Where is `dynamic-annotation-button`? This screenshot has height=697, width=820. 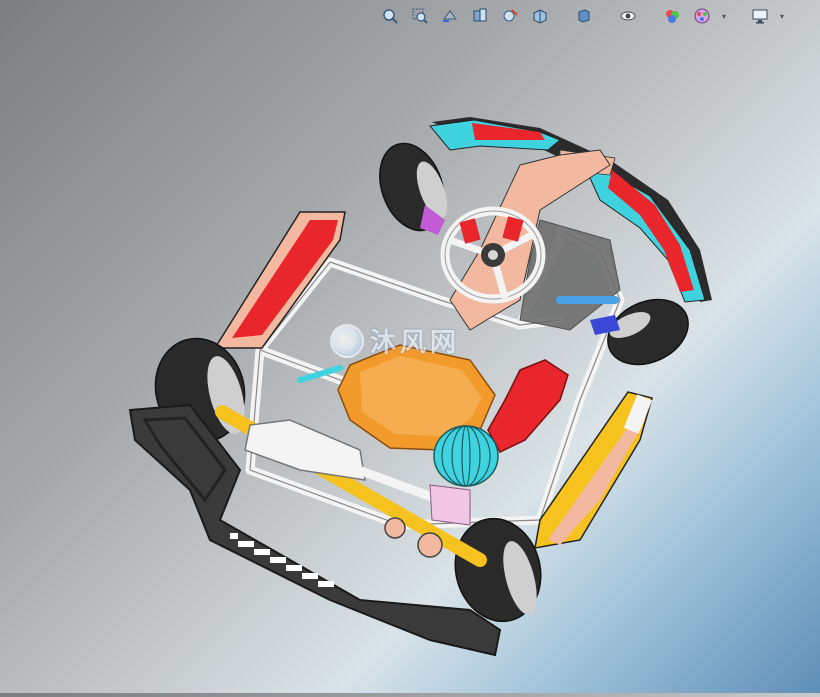 dynamic-annotation-button is located at coordinates (510, 16).